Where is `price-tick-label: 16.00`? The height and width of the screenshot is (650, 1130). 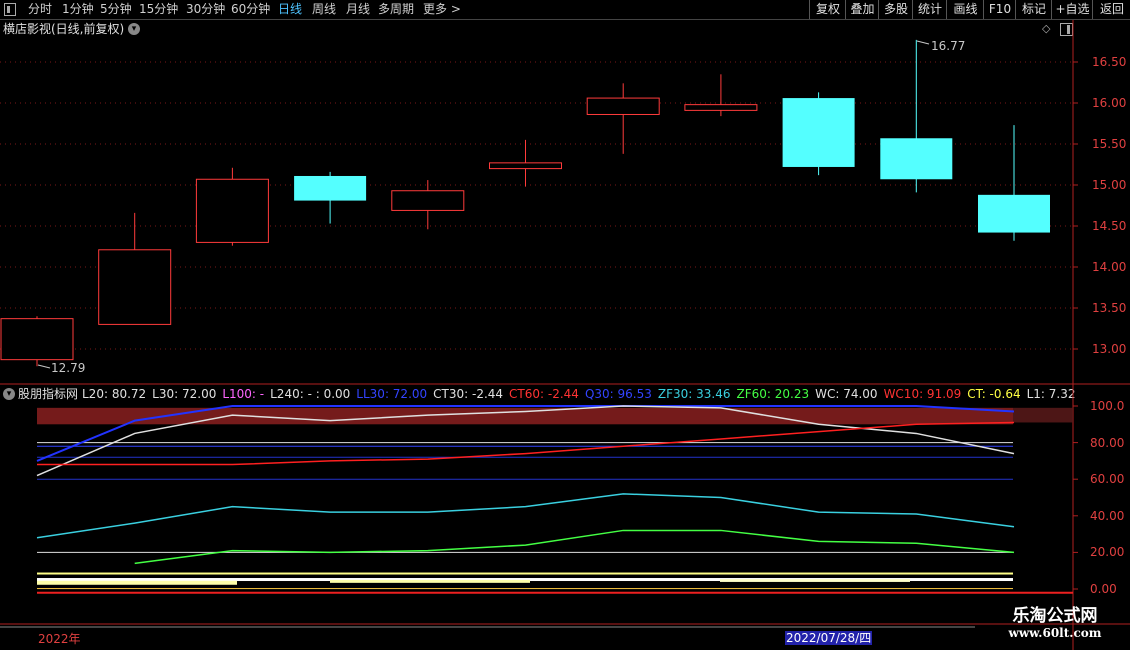 price-tick-label: 16.00 is located at coordinates (1109, 103).